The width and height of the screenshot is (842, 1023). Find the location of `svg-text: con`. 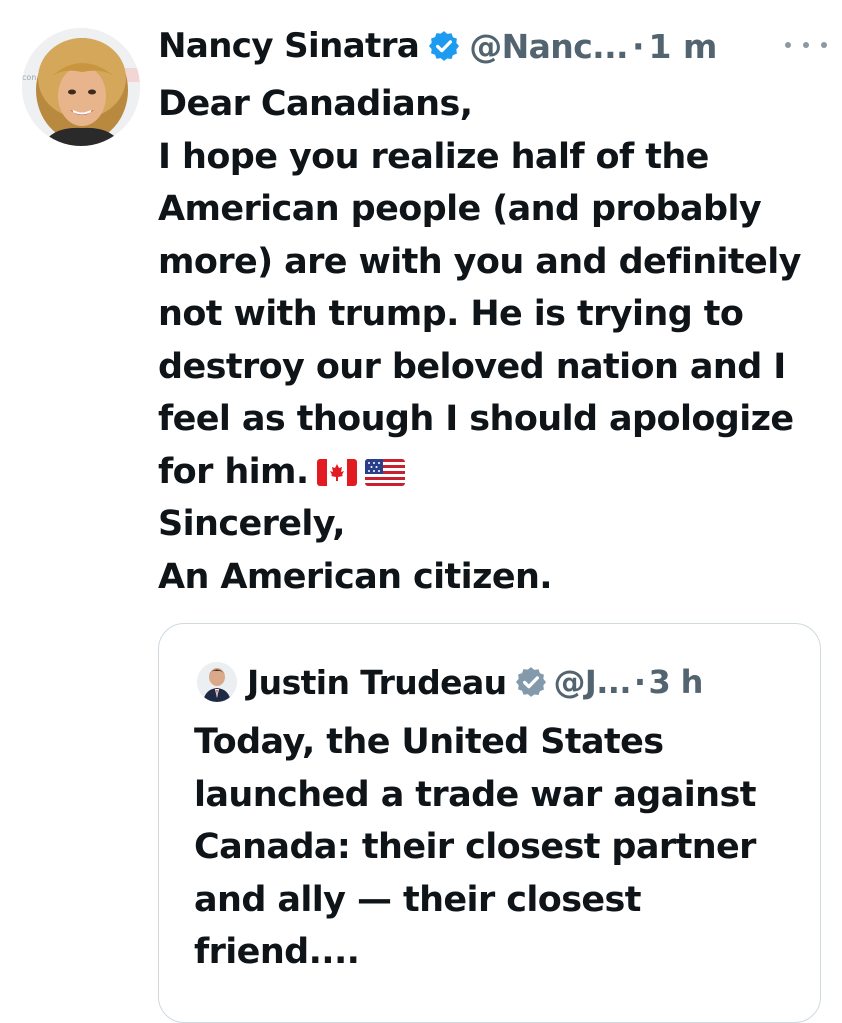

svg-text: con is located at coordinates (29, 77).